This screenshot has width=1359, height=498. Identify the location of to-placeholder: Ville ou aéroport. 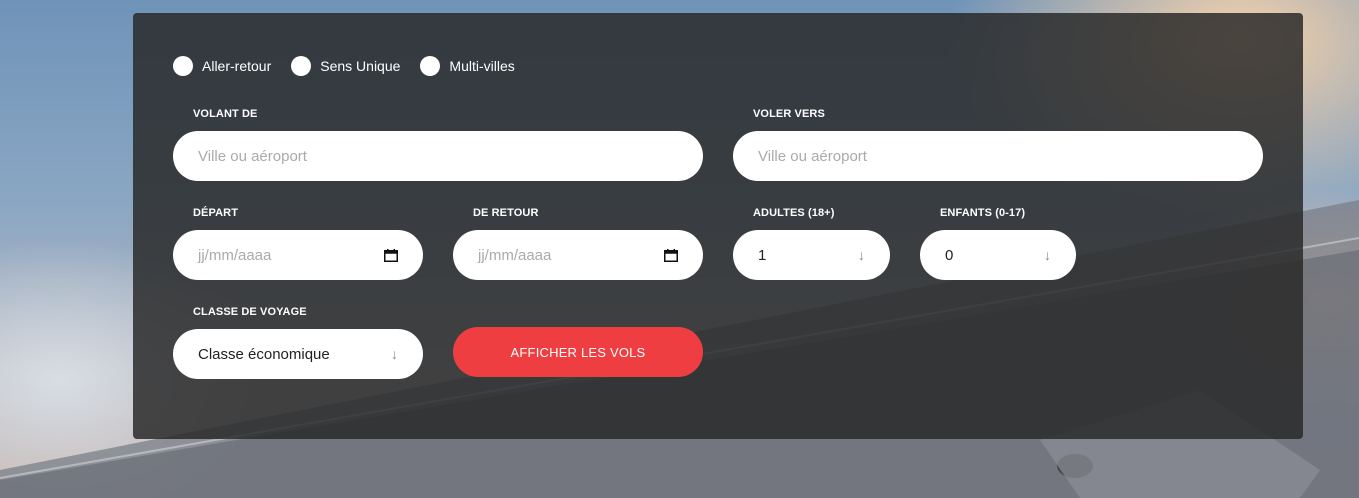
(812, 156).